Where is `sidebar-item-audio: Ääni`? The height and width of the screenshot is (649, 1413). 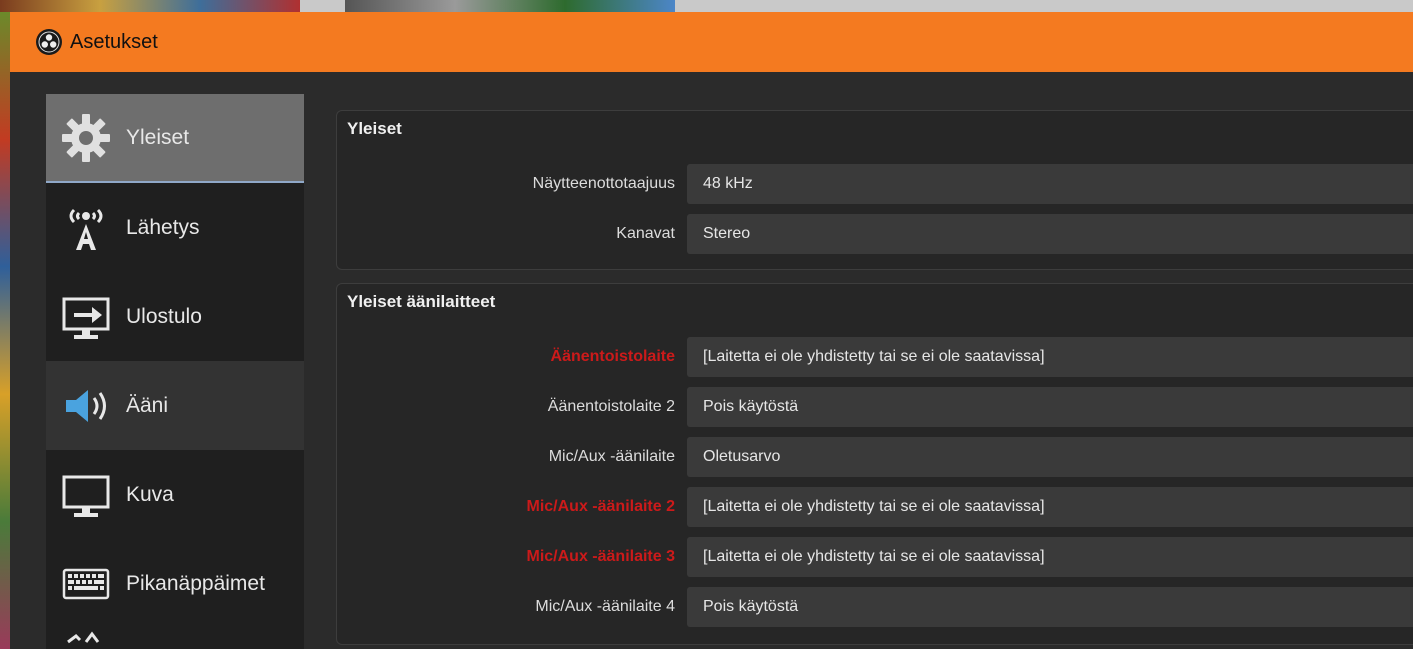
sidebar-item-audio: Ääni is located at coordinates (175, 405).